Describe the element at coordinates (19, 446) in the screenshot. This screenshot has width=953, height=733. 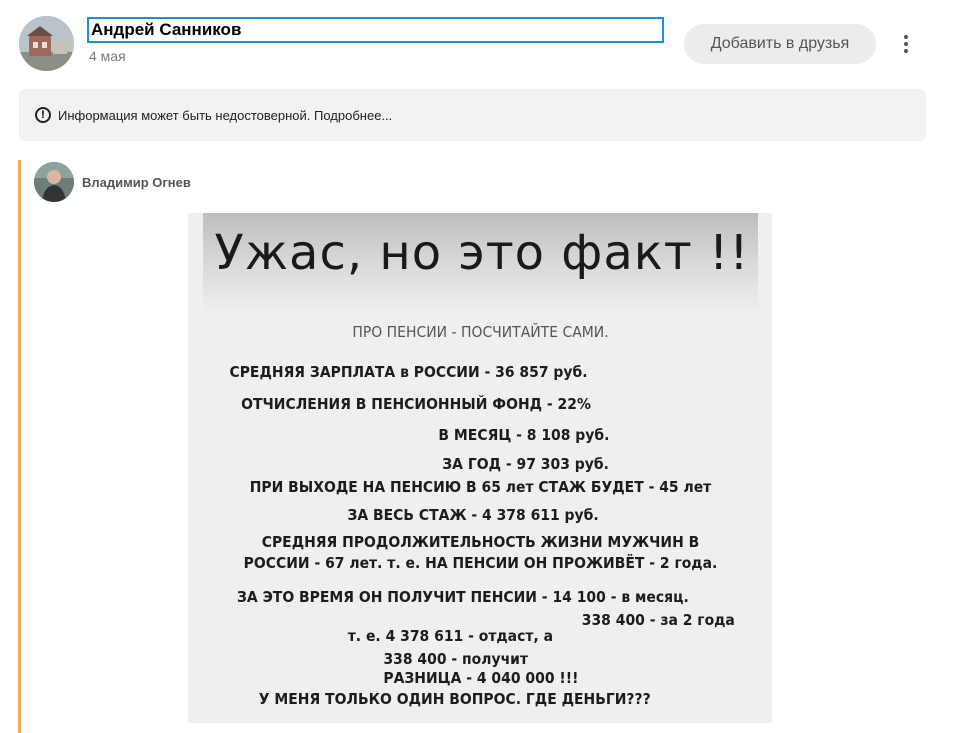
I see `repost-accent-bar` at that location.